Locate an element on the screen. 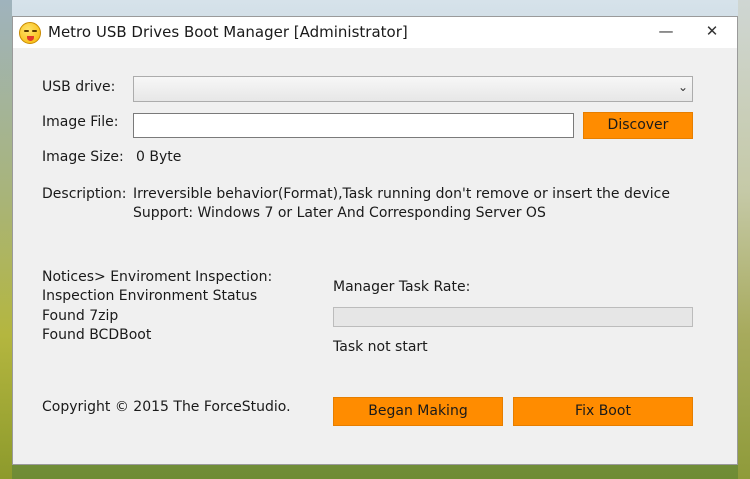 The width and height of the screenshot is (750, 479). task-status: Task not start is located at coordinates (380, 347).